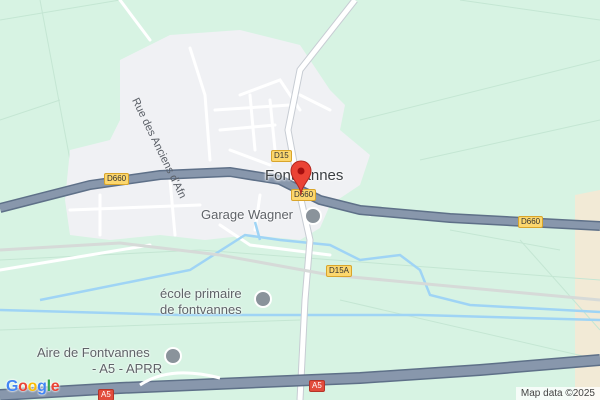 The height and width of the screenshot is (400, 600). I want to click on road-shield-d660-west: D660, so click(117, 179).